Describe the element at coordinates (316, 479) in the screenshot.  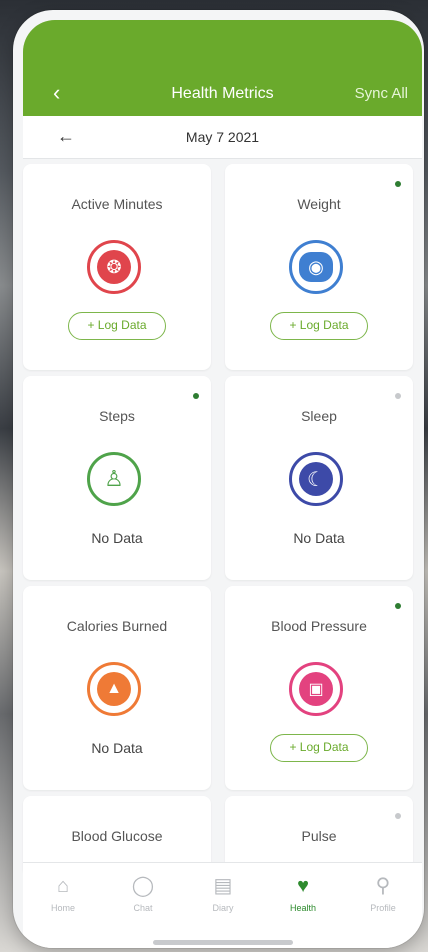
I see `moon-icon: ☾` at that location.